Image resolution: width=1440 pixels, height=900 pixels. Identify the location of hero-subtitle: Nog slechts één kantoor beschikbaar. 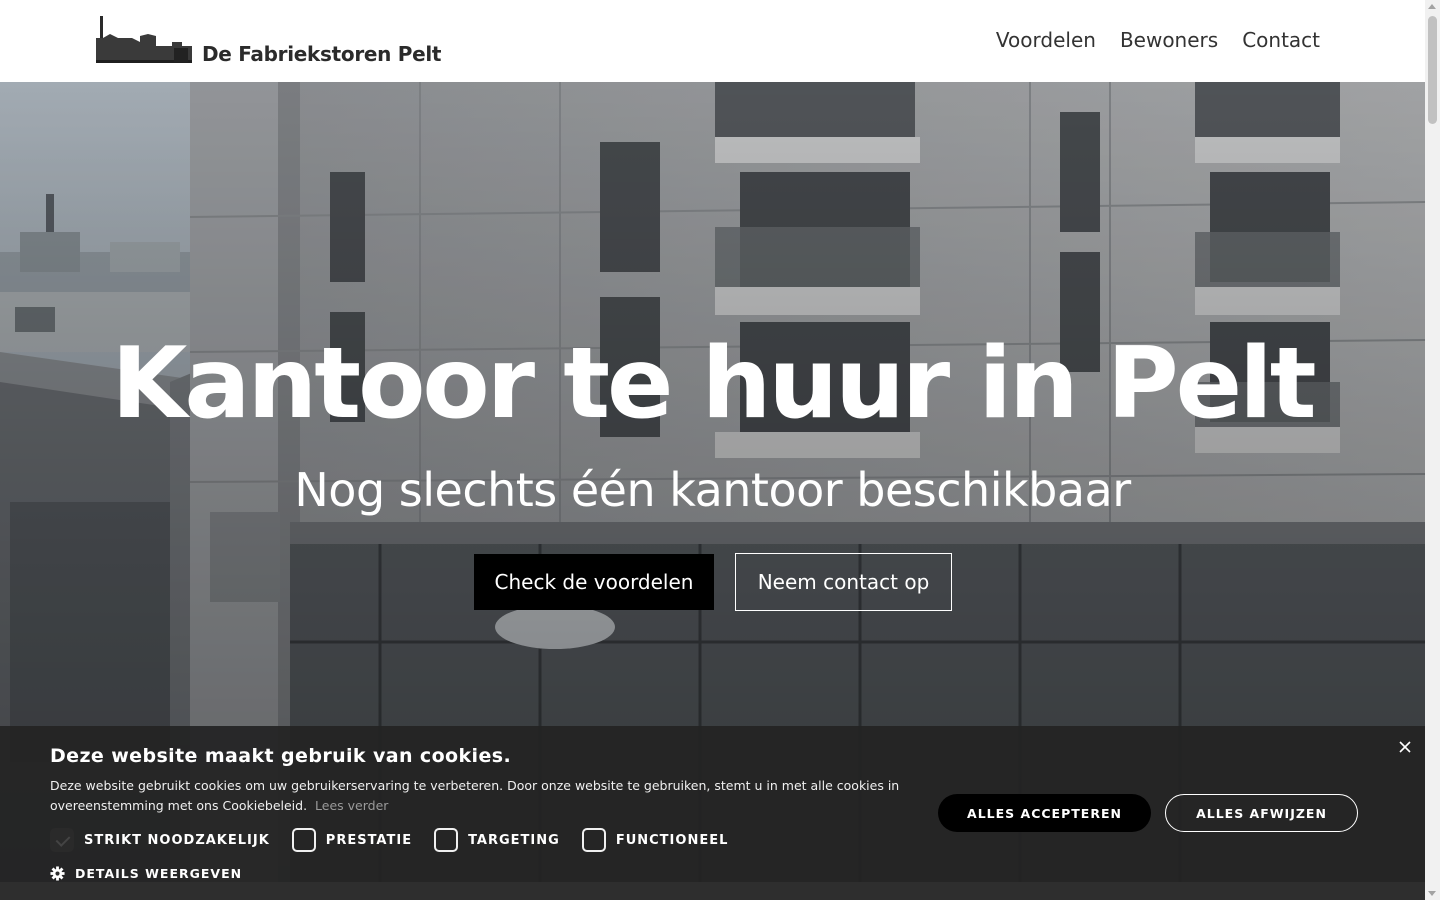
(712, 490).